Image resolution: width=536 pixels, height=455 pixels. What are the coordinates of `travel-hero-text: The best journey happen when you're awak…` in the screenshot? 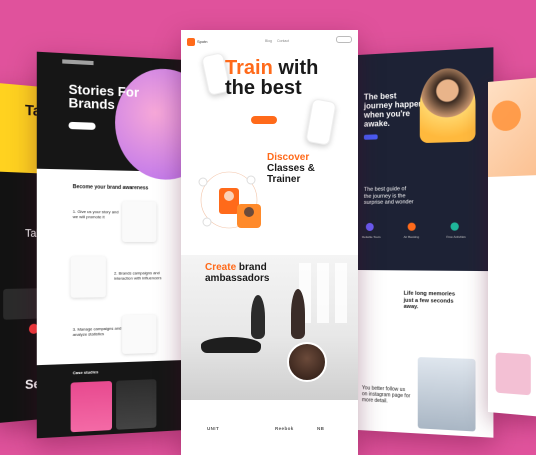 It's located at (393, 110).